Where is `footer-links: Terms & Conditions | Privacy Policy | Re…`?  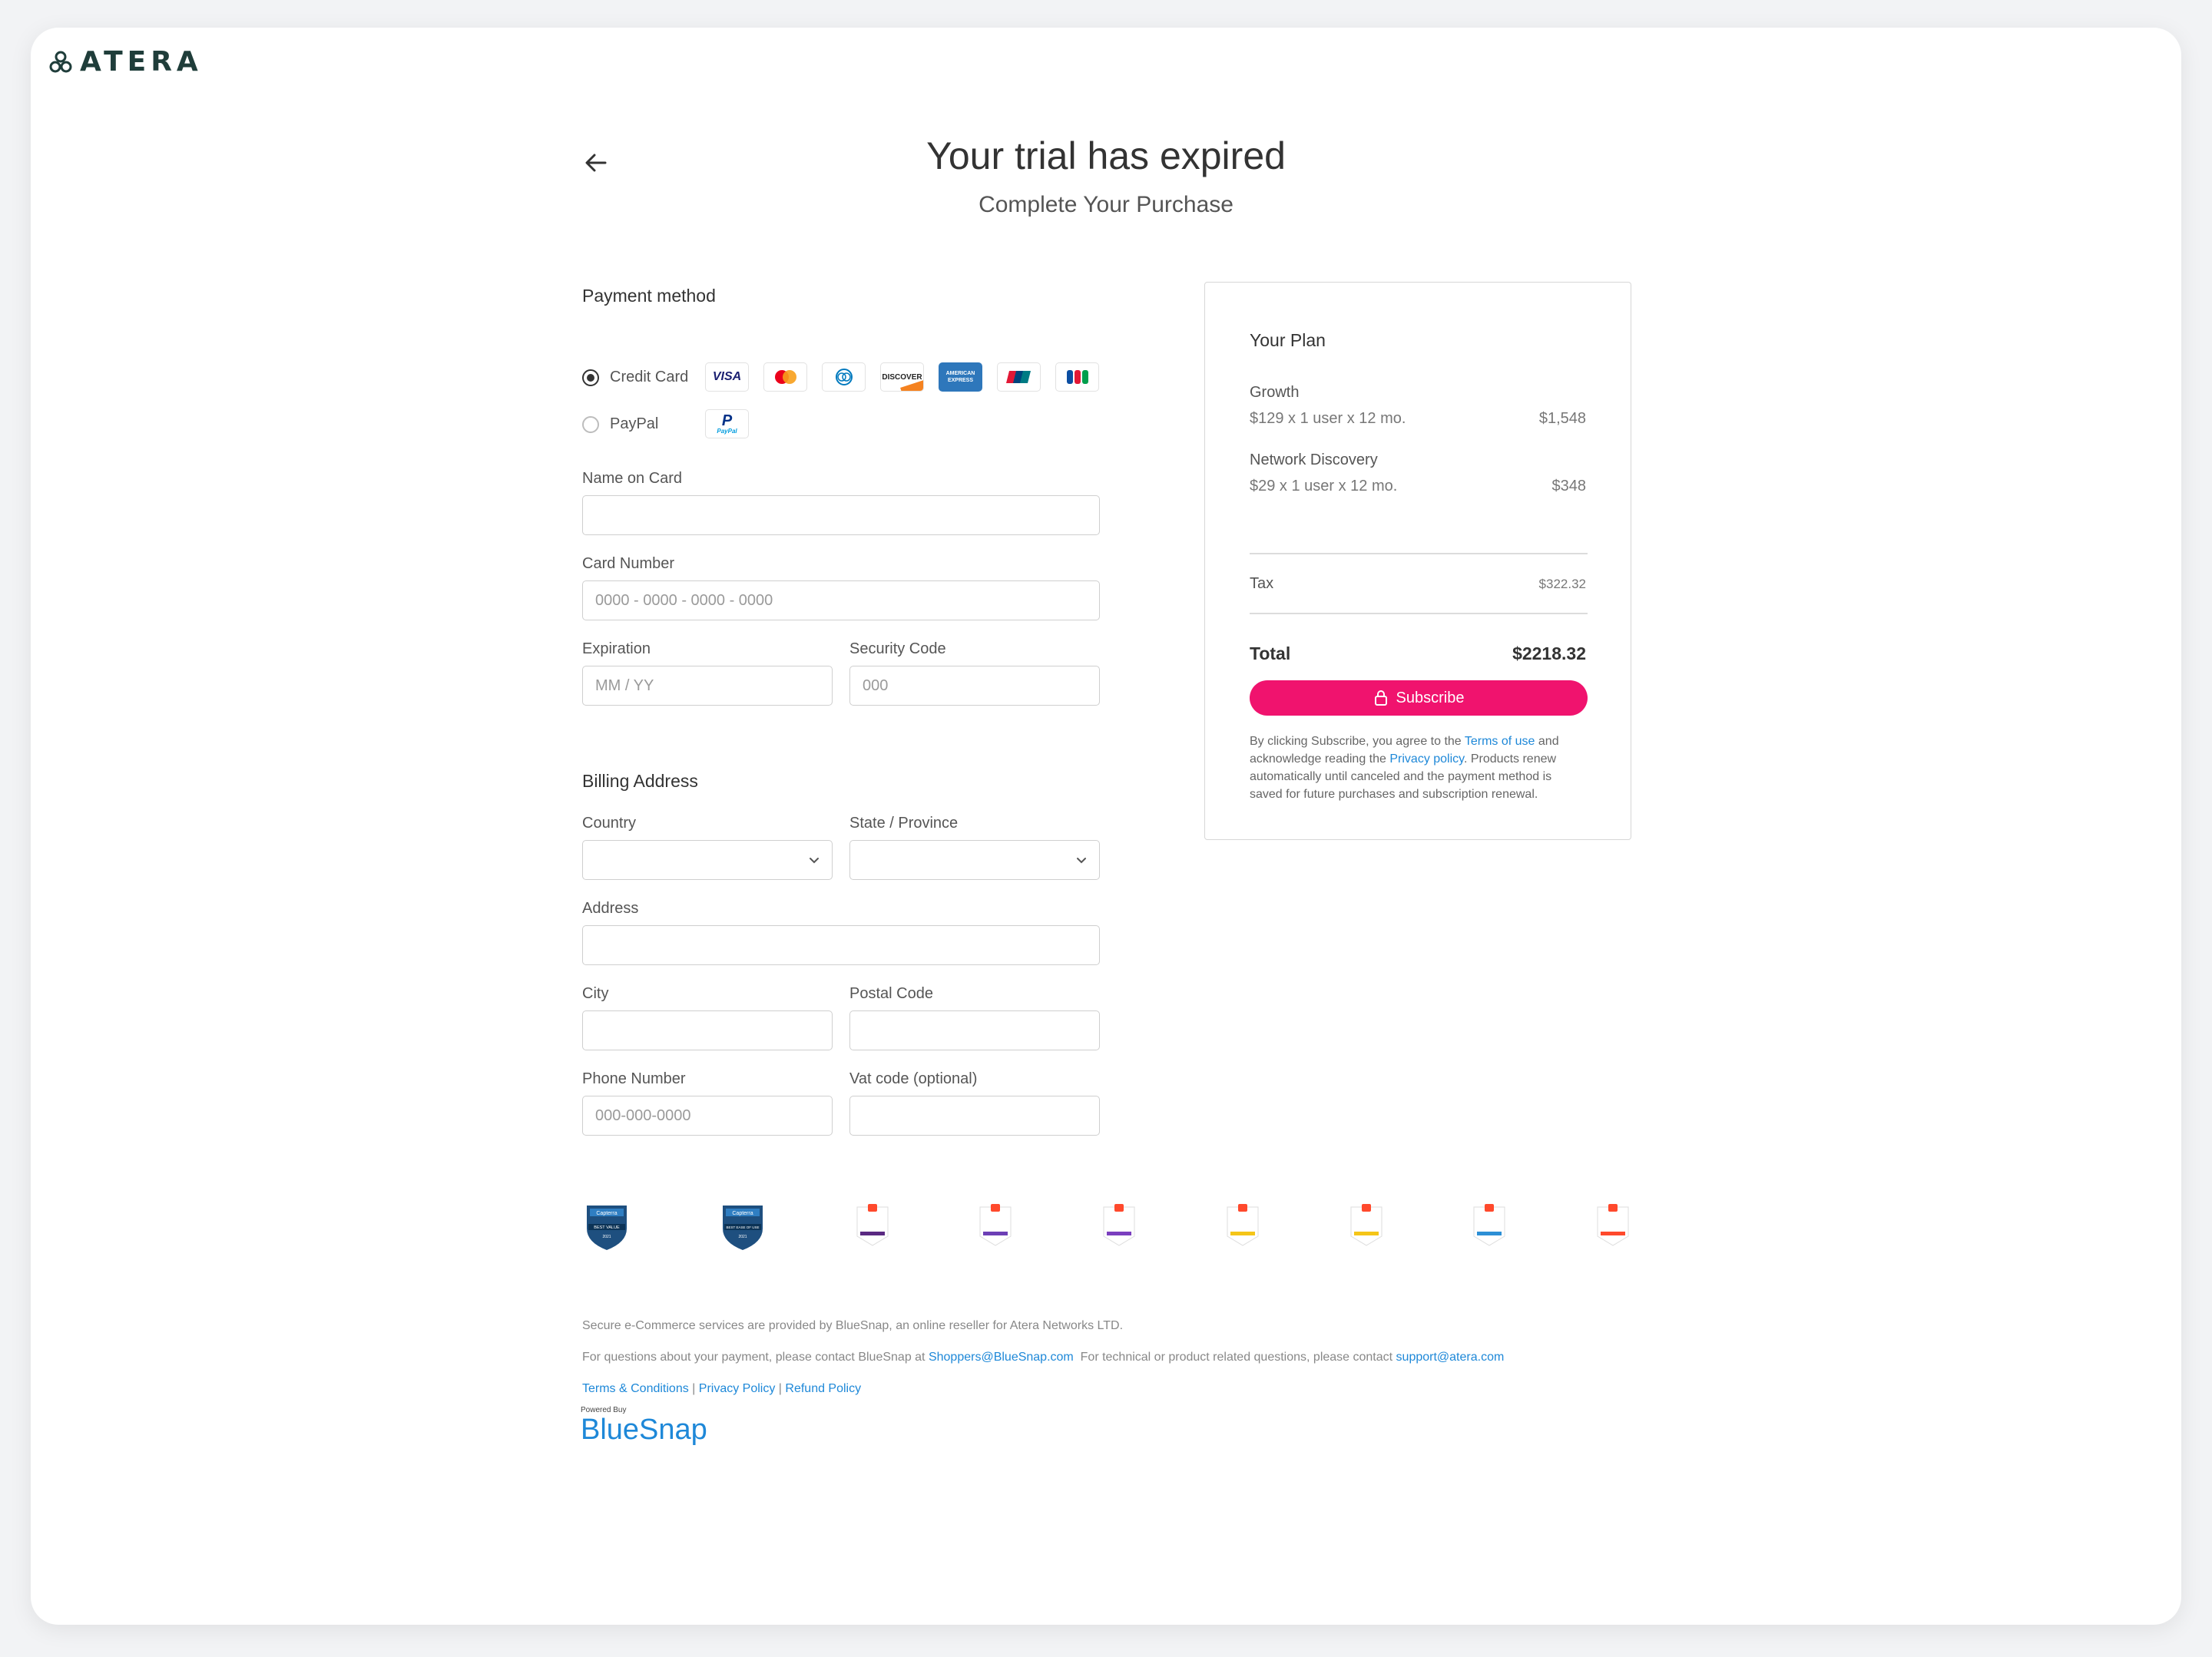 footer-links: Terms & Conditions | Privacy Policy | Re… is located at coordinates (722, 1389).